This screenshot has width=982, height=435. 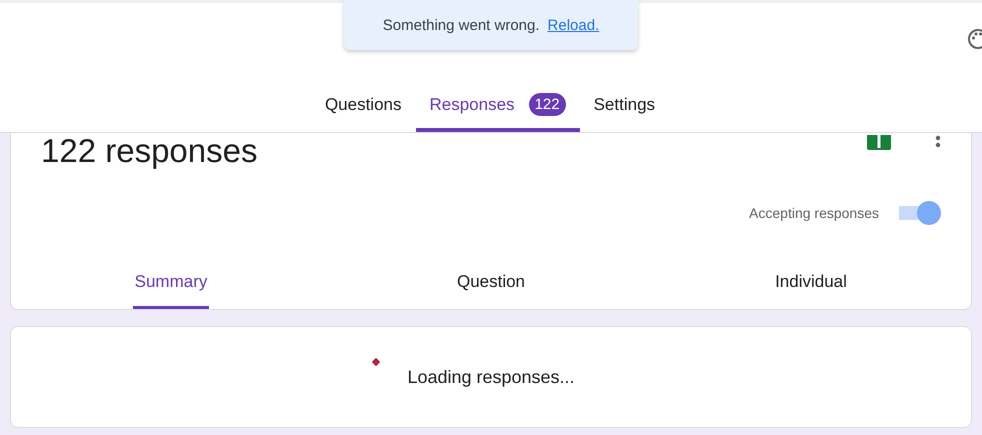 What do you see at coordinates (811, 284) in the screenshot?
I see `view-tab: Individual` at bounding box center [811, 284].